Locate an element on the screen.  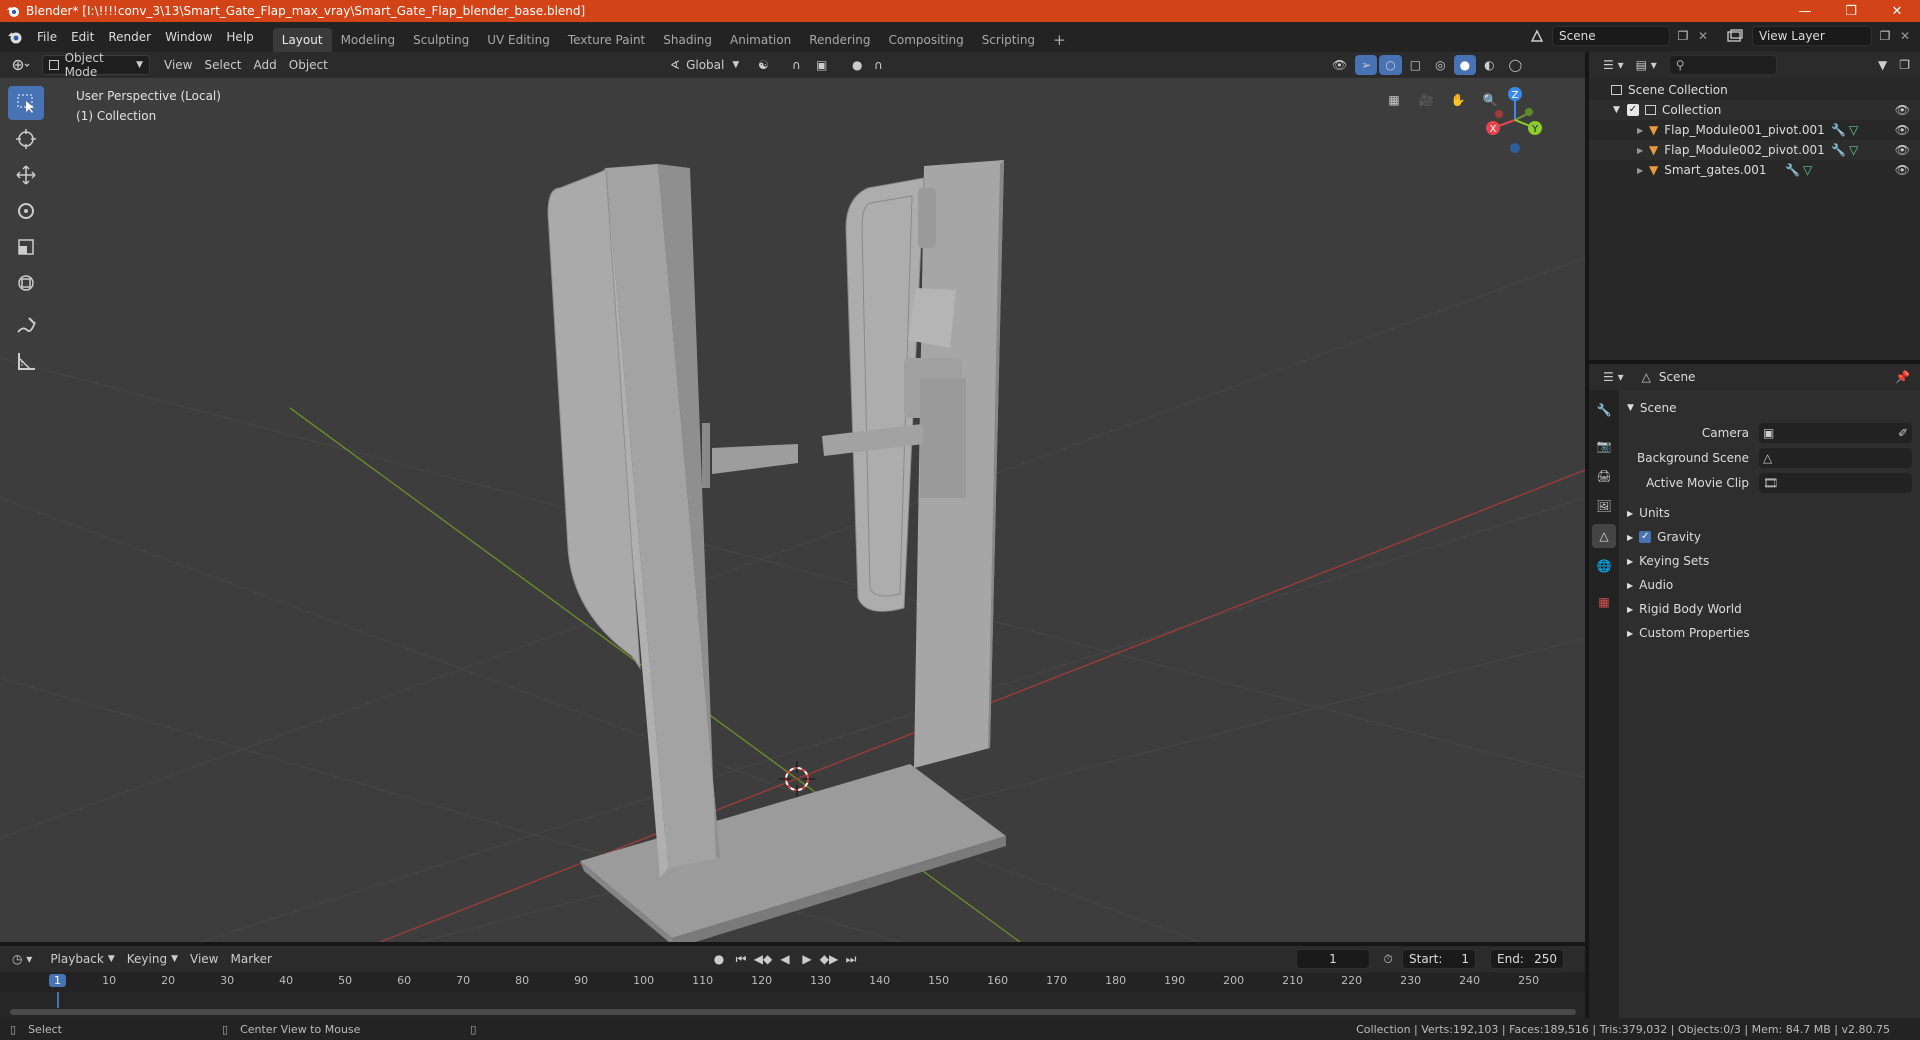
menu-view: View is located at coordinates (178, 65).